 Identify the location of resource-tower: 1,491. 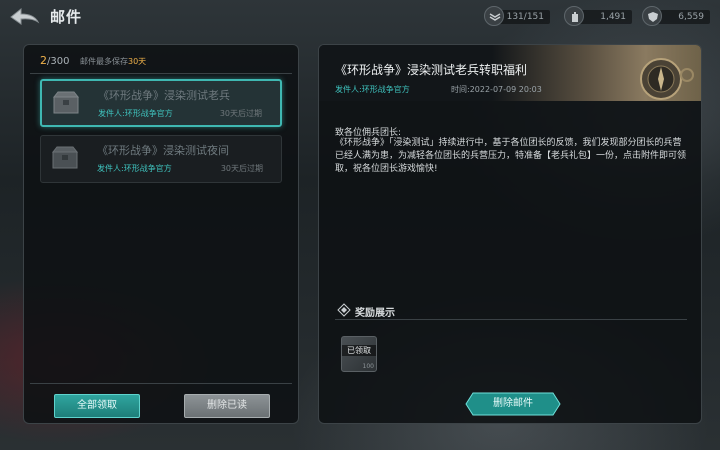
(598, 16).